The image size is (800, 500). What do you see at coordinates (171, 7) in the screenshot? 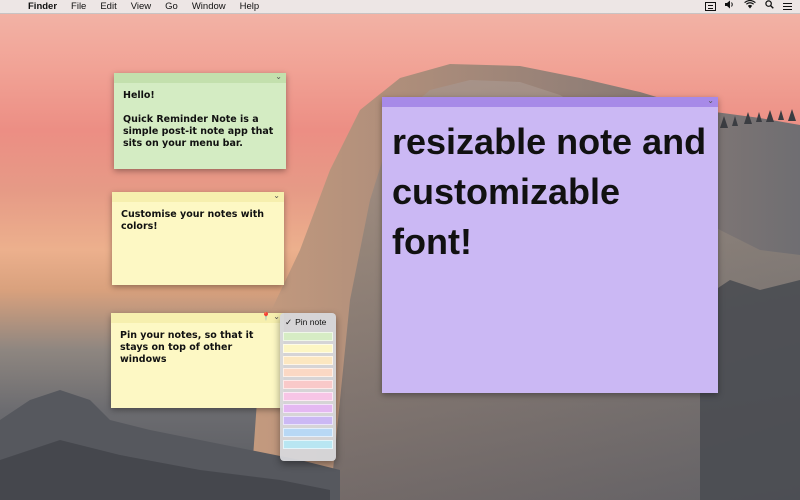
I see `menu-go: Go` at bounding box center [171, 7].